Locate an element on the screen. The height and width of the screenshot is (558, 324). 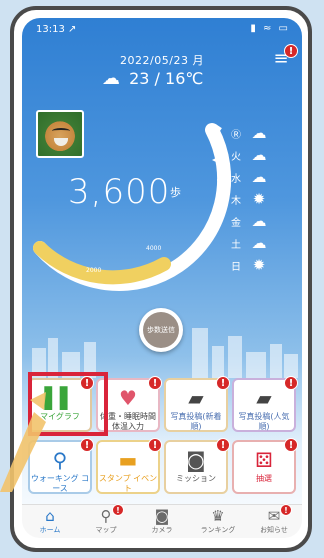
forecast-day: 水 is located at coordinates (236, 179).